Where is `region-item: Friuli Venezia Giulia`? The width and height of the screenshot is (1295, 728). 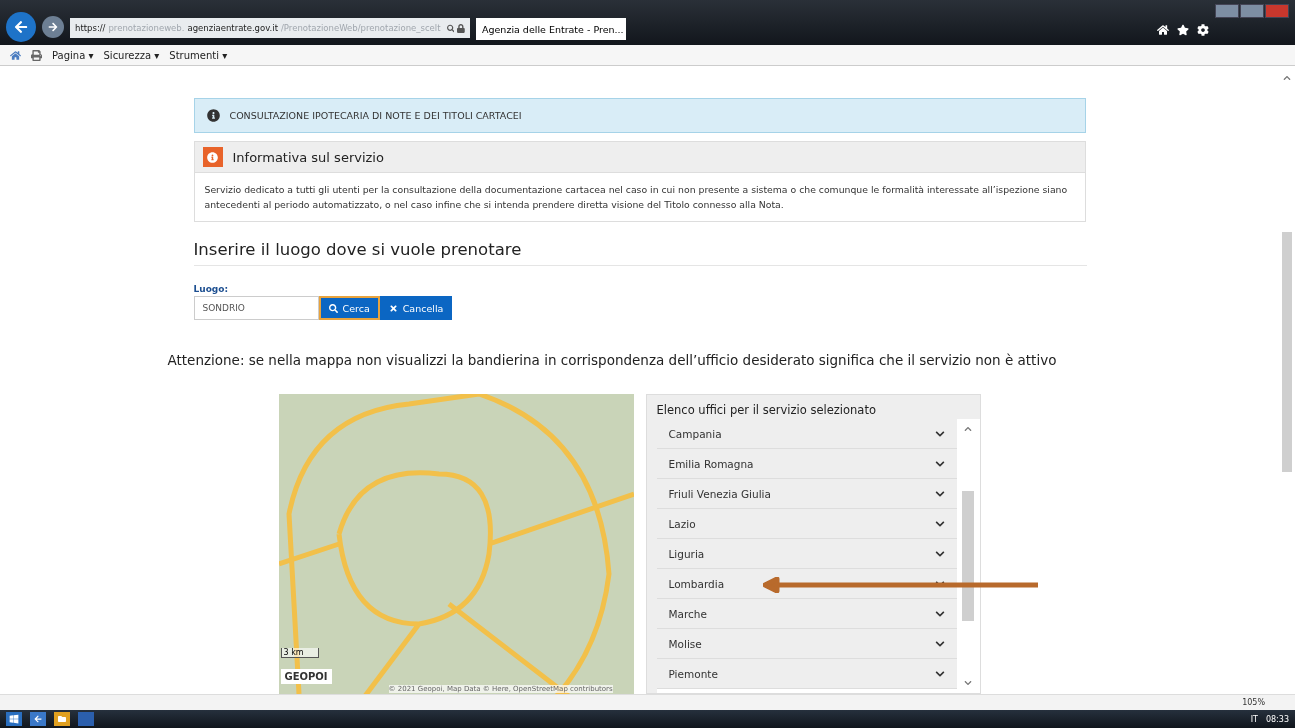
region-item: Friuli Venezia Giulia is located at coordinates (806, 494).